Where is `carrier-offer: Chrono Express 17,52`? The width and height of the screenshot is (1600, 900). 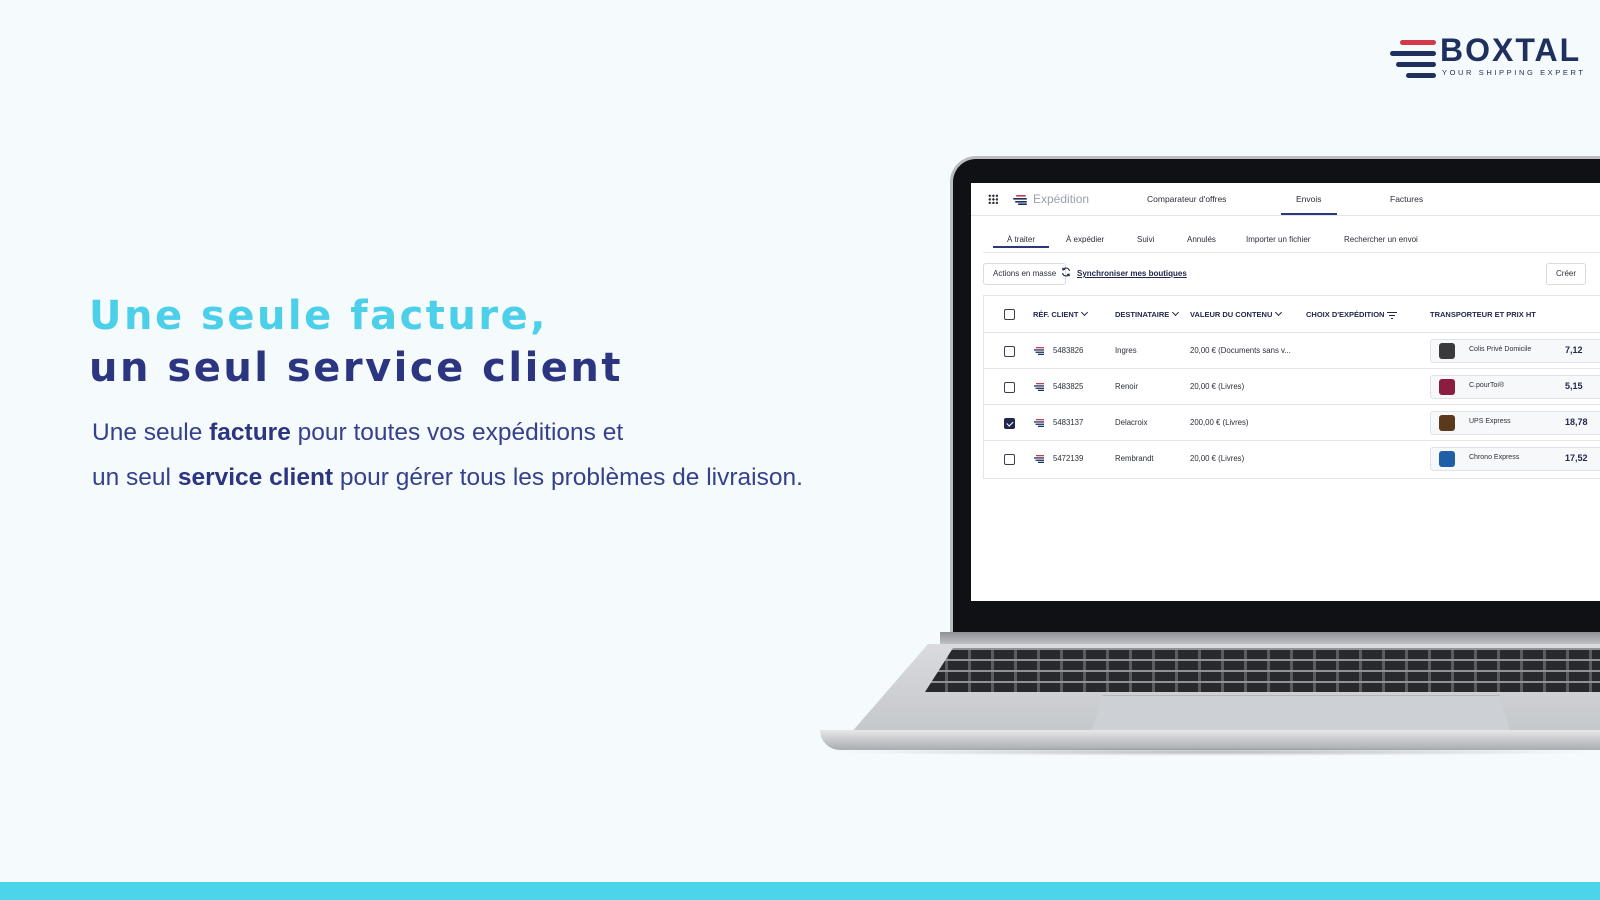 carrier-offer: Chrono Express 17,52 is located at coordinates (1515, 459).